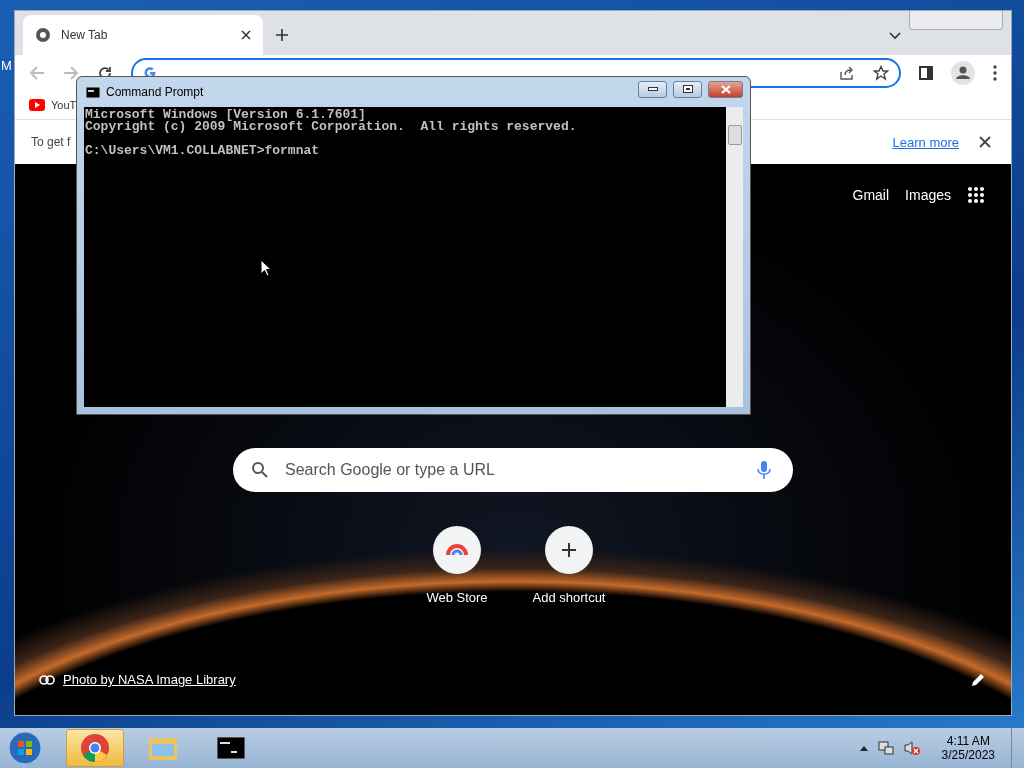  What do you see at coordinates (928, 195) in the screenshot?
I see `header-link: Images` at bounding box center [928, 195].